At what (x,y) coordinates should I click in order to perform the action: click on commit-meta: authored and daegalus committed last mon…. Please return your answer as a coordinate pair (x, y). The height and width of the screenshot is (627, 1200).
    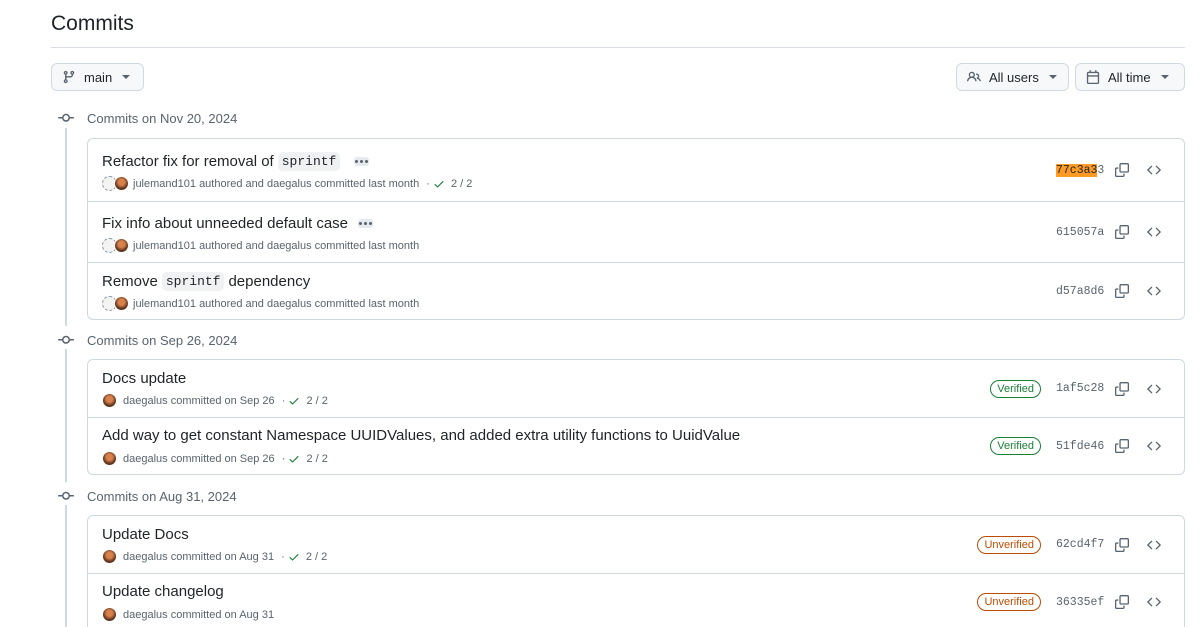
    Looking at the image, I should click on (309, 303).